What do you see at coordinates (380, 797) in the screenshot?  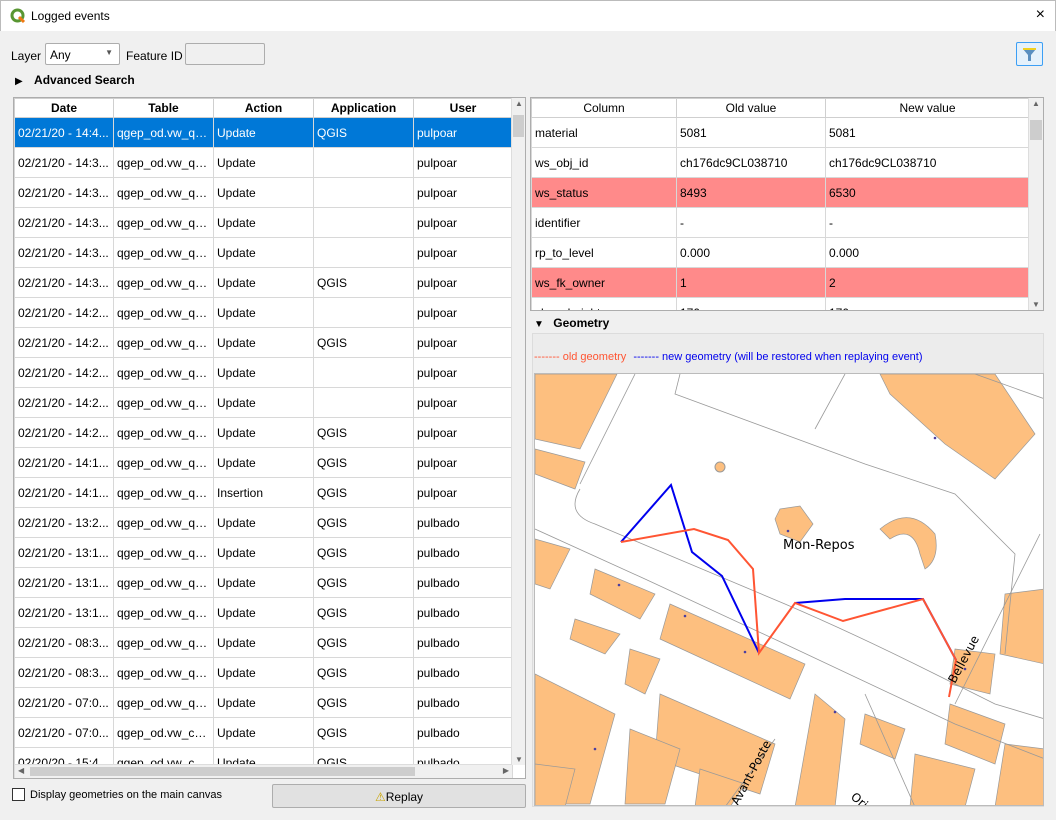 I see `warning-icon: ⚠` at bounding box center [380, 797].